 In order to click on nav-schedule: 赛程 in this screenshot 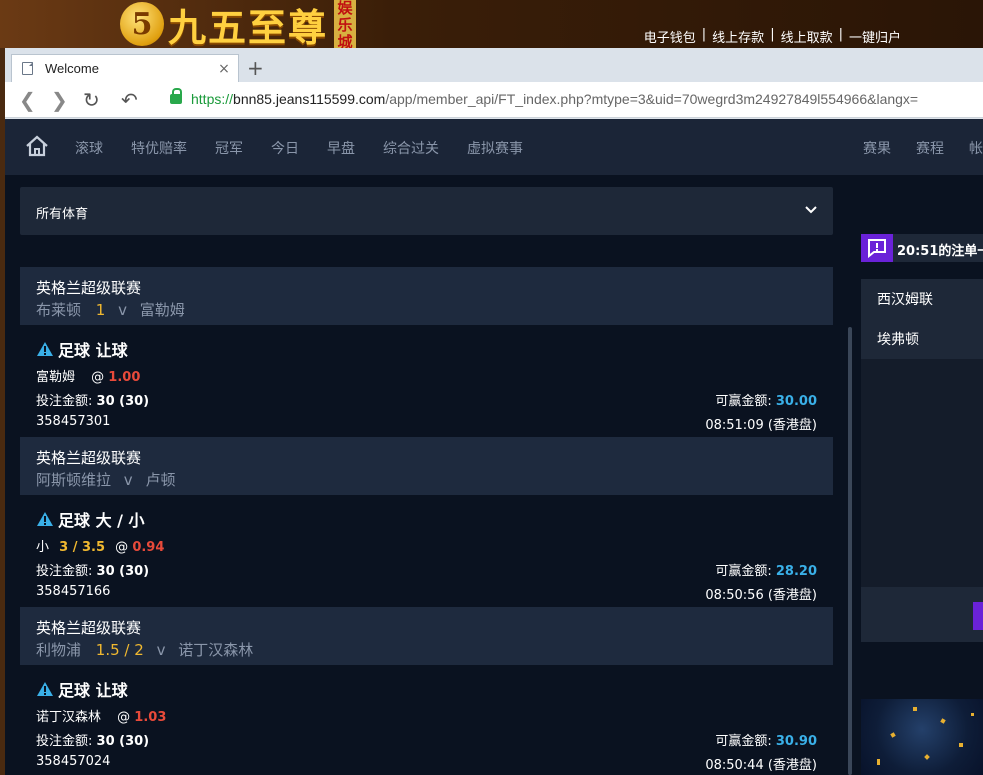, I will do `click(930, 148)`.